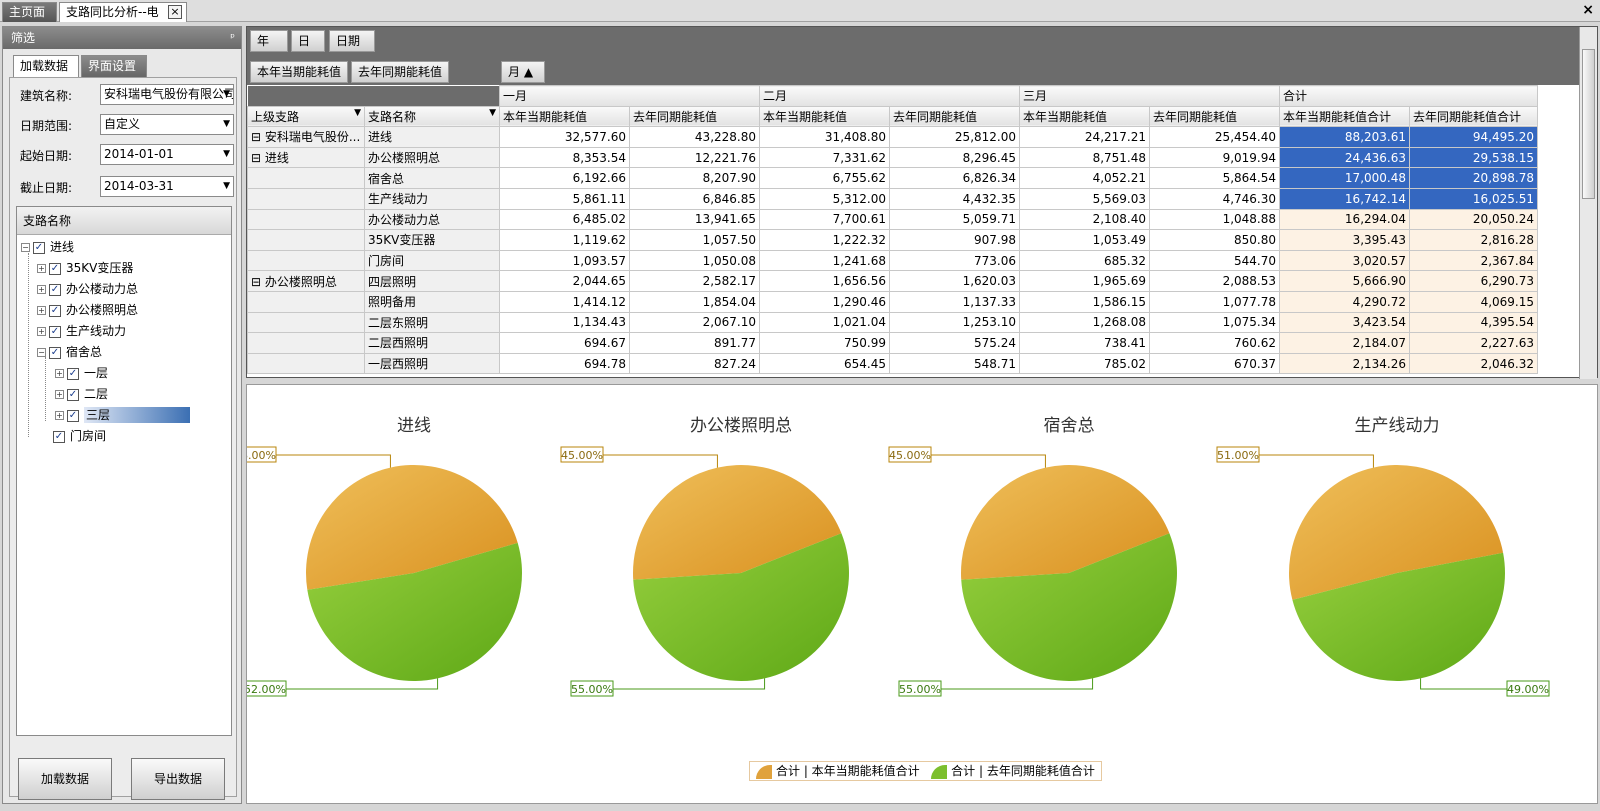 This screenshot has height=811, width=1600. What do you see at coordinates (1344, 137) in the screenshot?
I see `total-cell: 88,203.61` at bounding box center [1344, 137].